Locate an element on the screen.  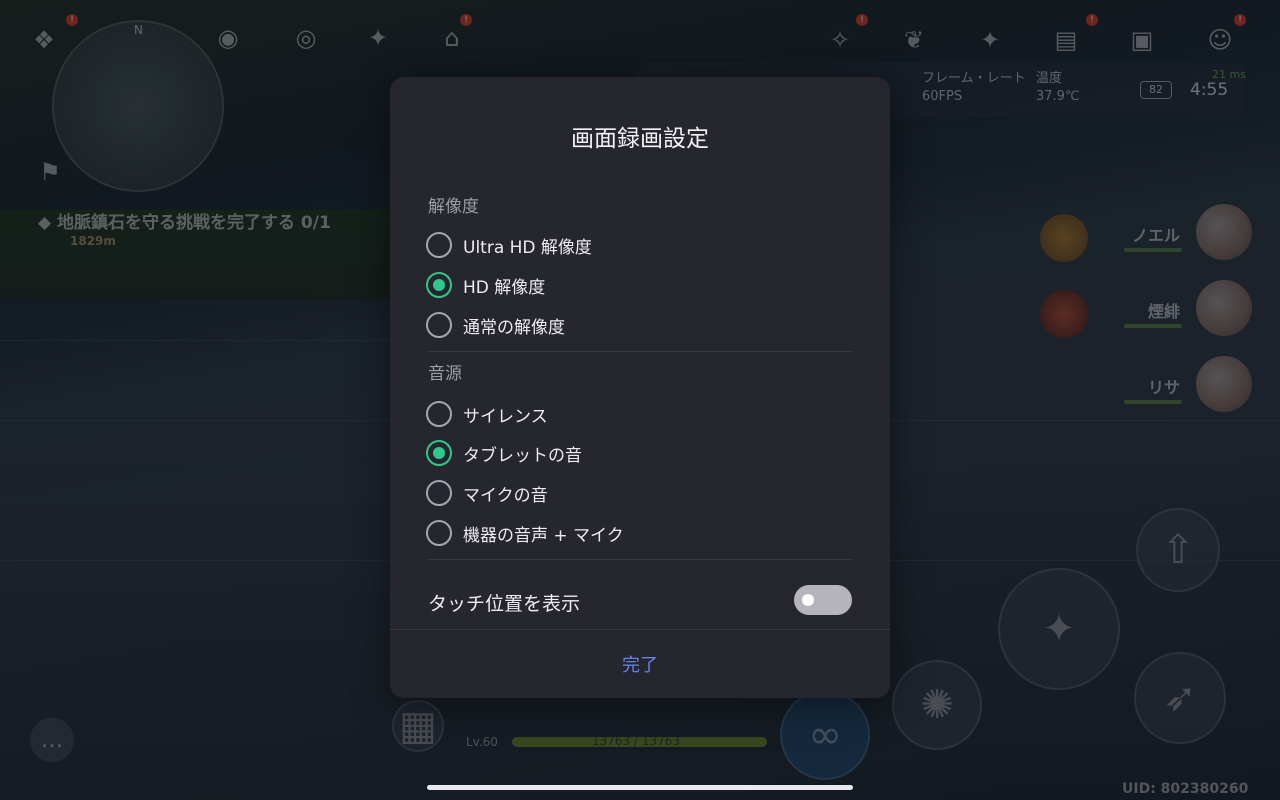
option-label: サイレンス is located at coordinates (505, 416).